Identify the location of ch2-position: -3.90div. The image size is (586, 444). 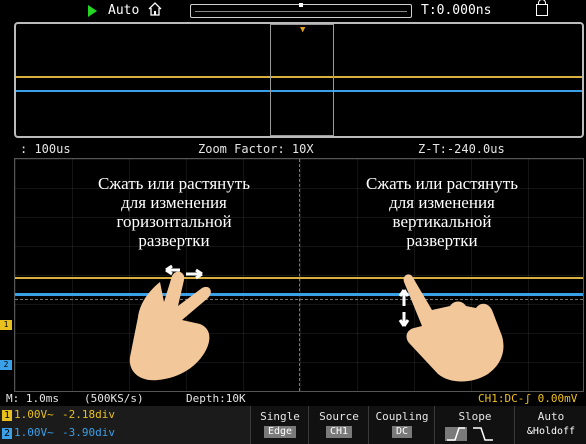
(88, 432).